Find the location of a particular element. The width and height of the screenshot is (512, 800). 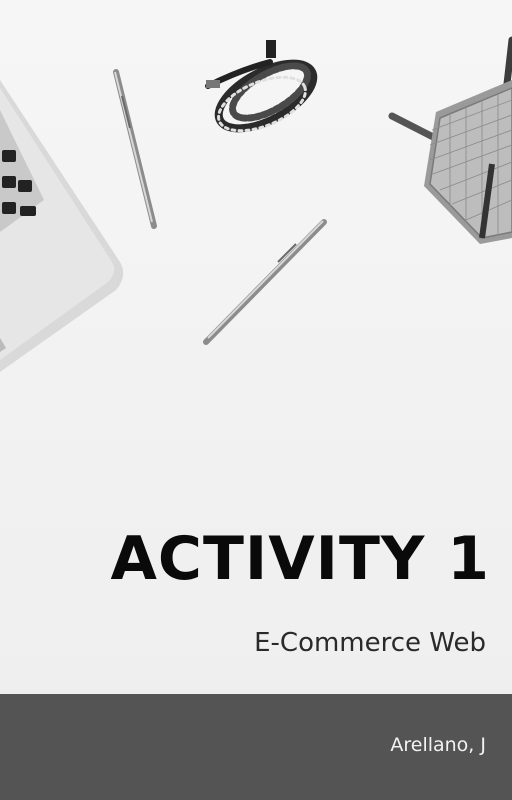

footer-band: Arellano, J is located at coordinates (256, 747).